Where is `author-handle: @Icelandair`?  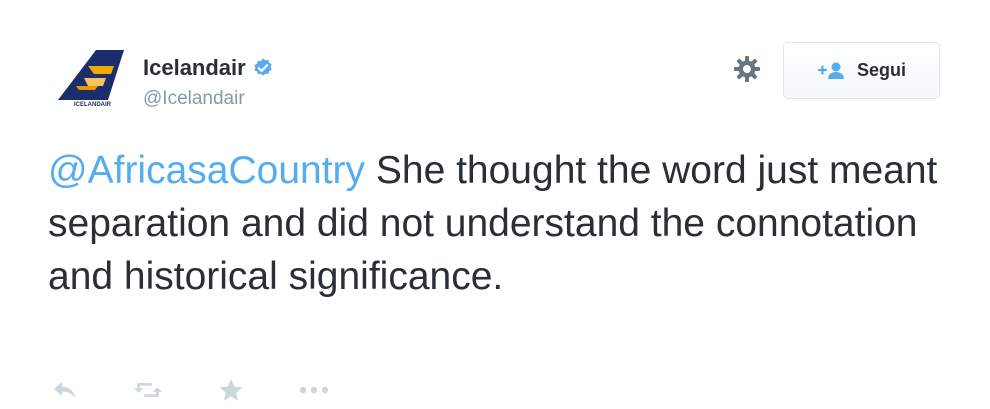 author-handle: @Icelandair is located at coordinates (194, 99).